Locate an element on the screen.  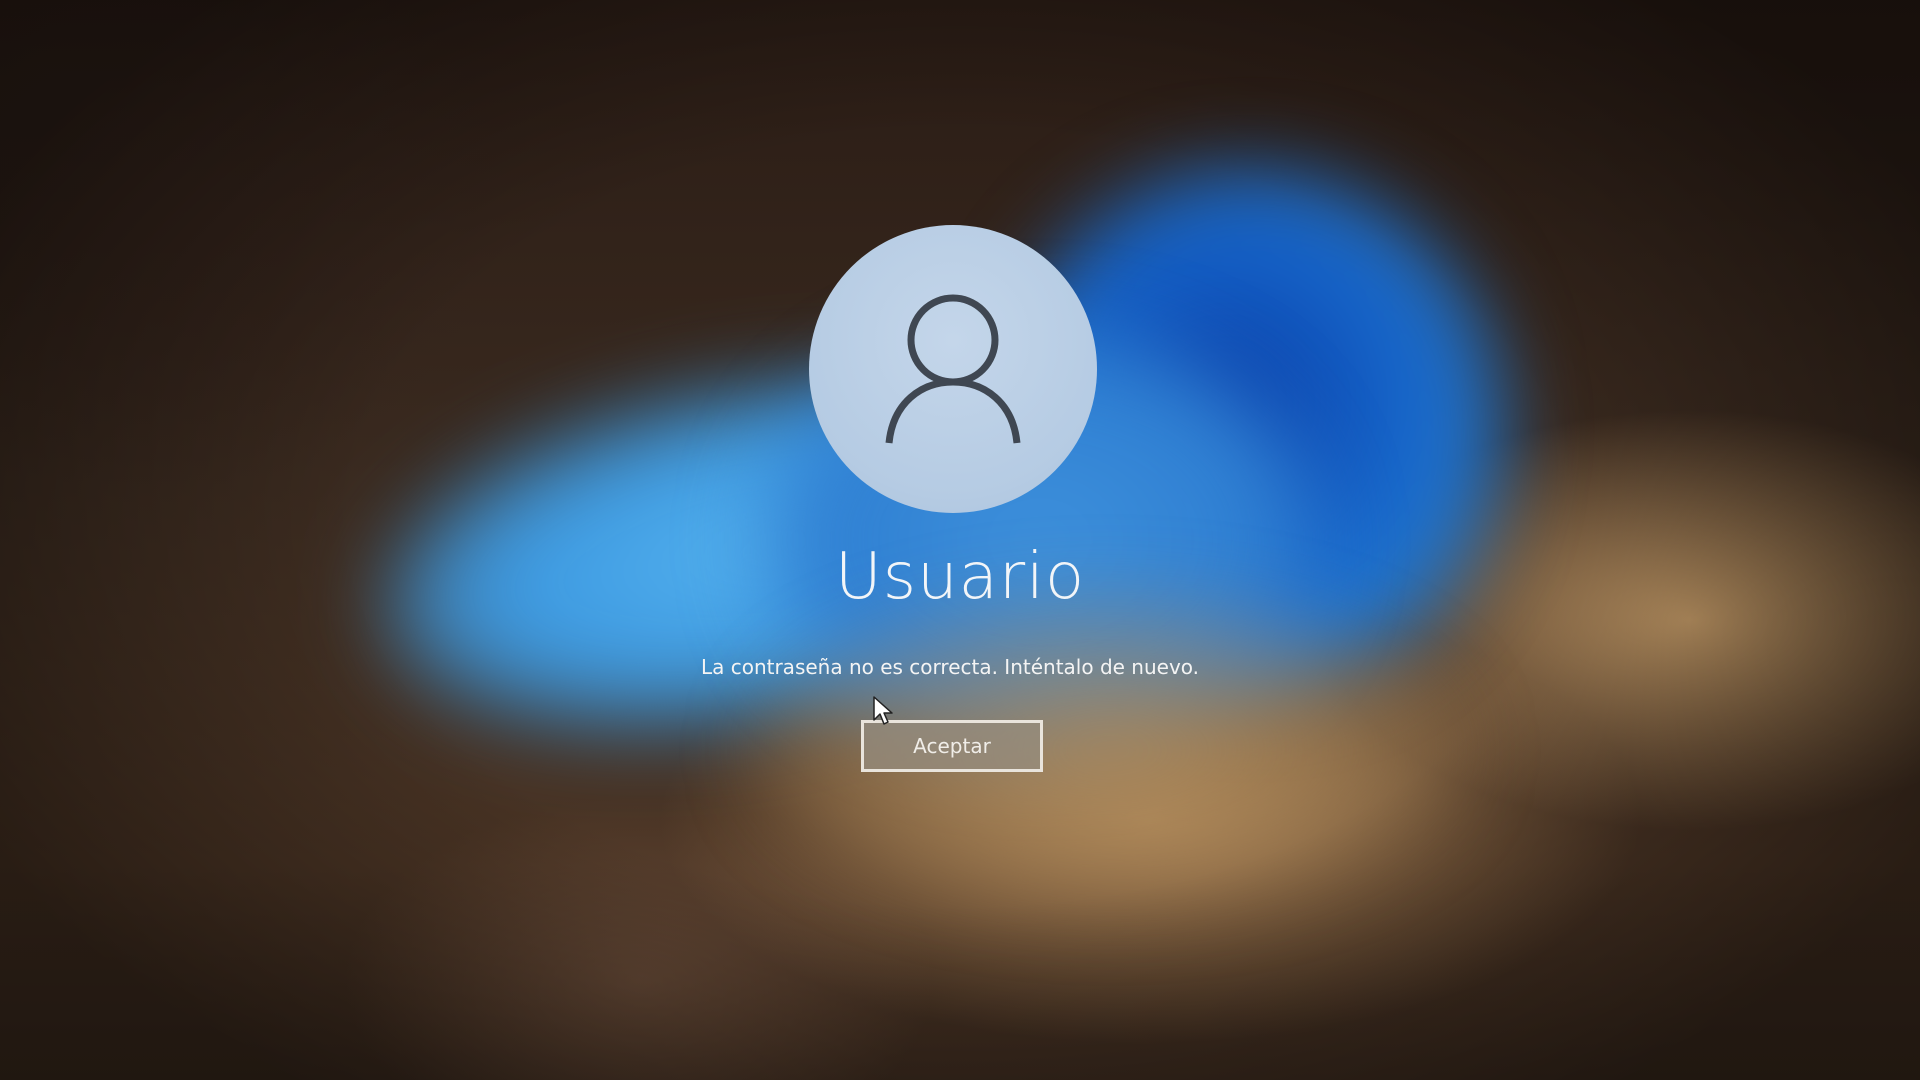
user-icon is located at coordinates (953, 369).